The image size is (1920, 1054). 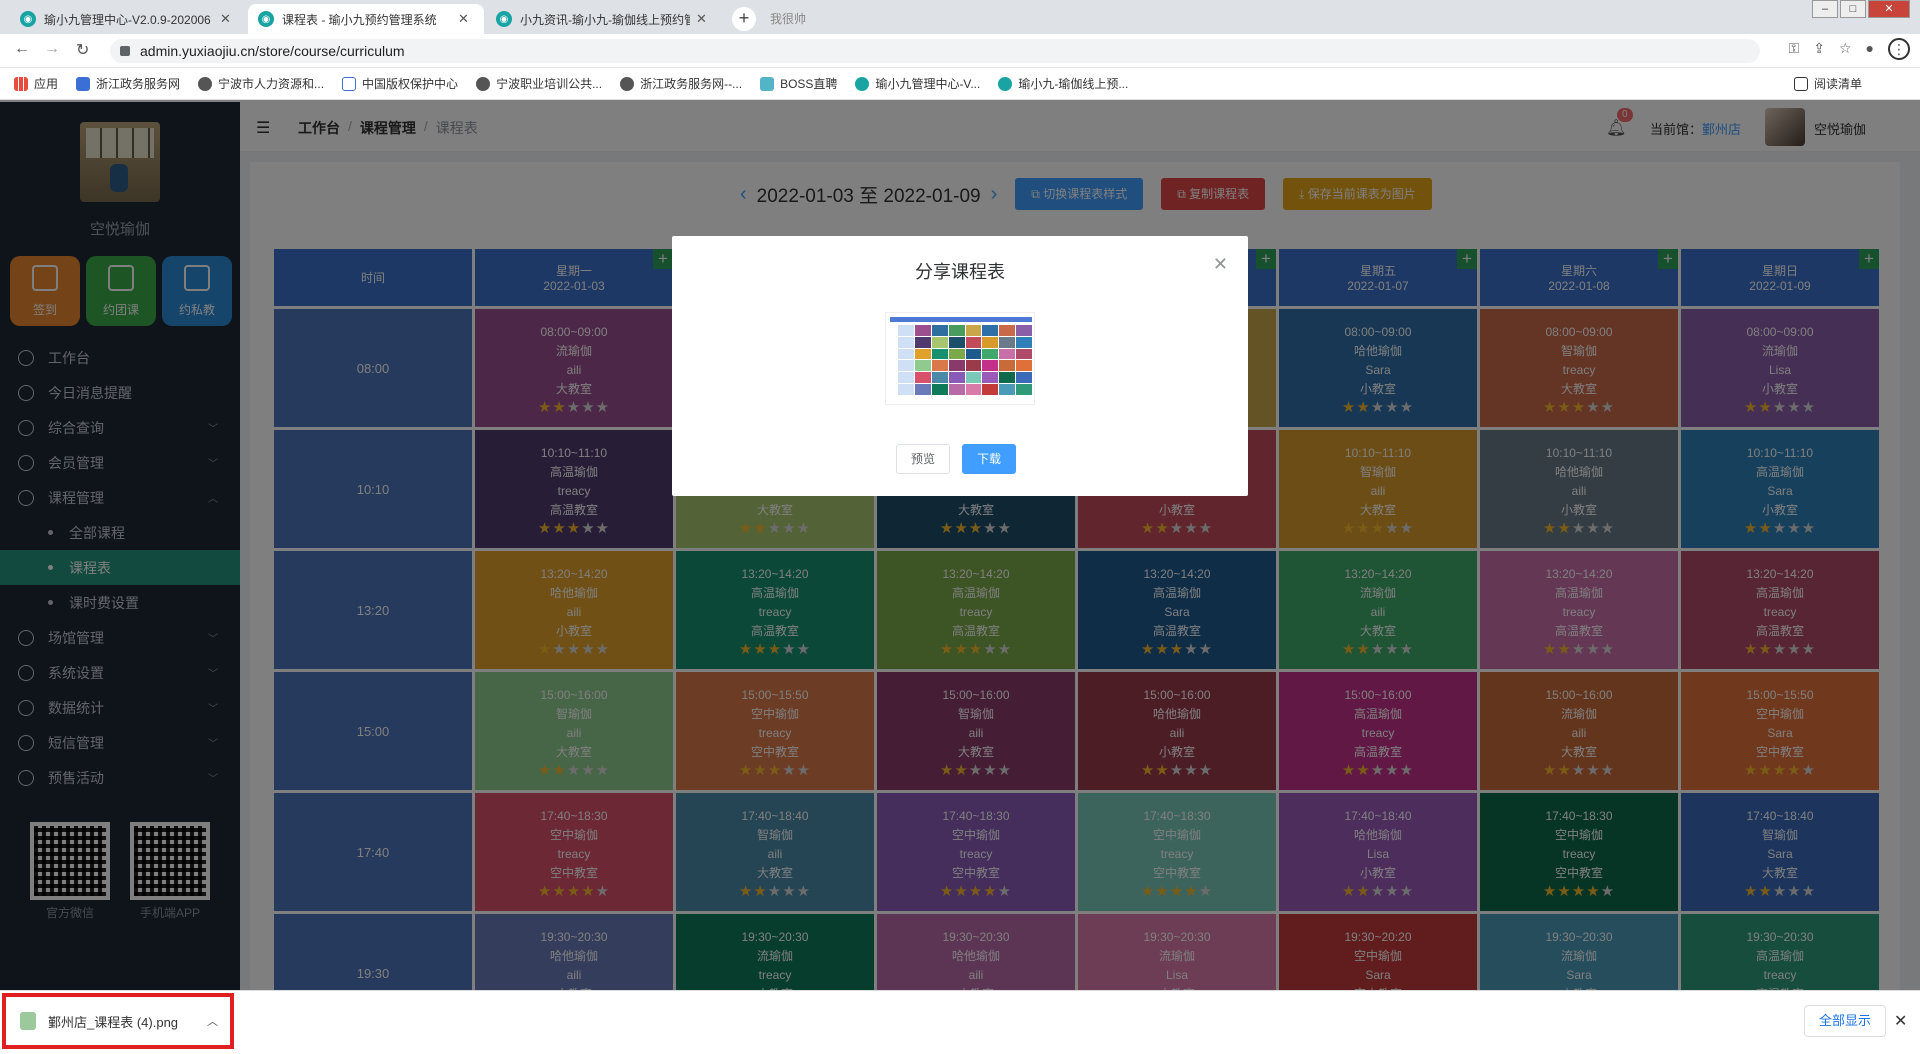 What do you see at coordinates (82, 50) in the screenshot?
I see `reload-icon: ↻` at bounding box center [82, 50].